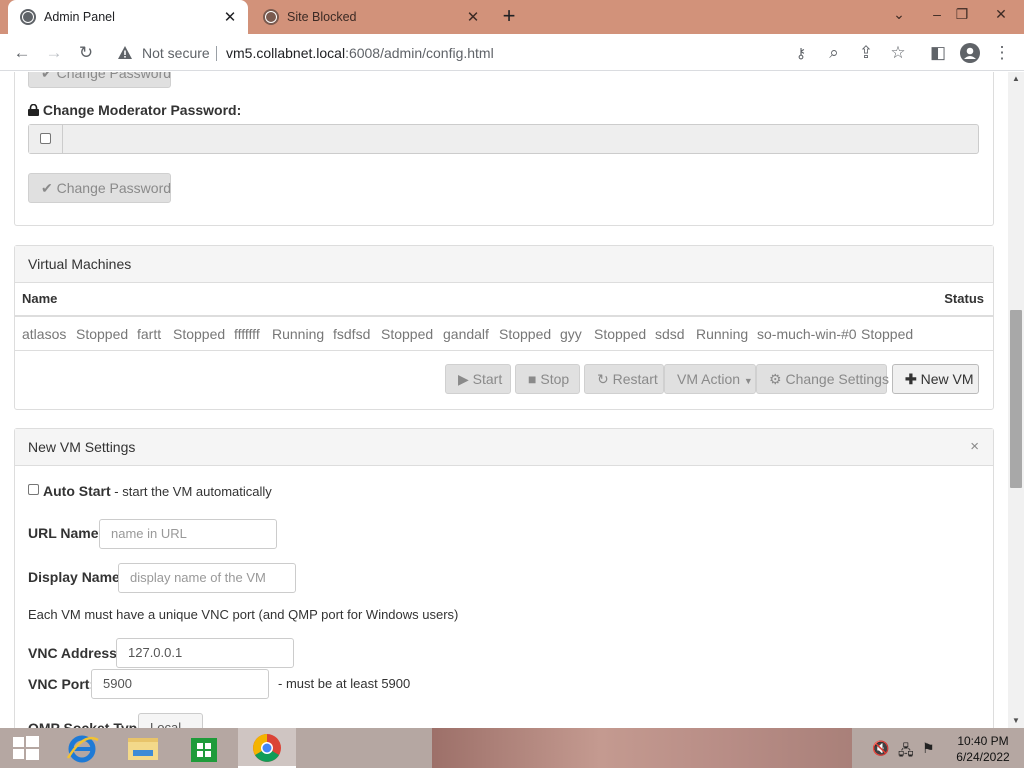 The width and height of the screenshot is (1024, 768). What do you see at coordinates (286, 53) in the screenshot?
I see `url-host: vm5.collabnet.local` at bounding box center [286, 53].